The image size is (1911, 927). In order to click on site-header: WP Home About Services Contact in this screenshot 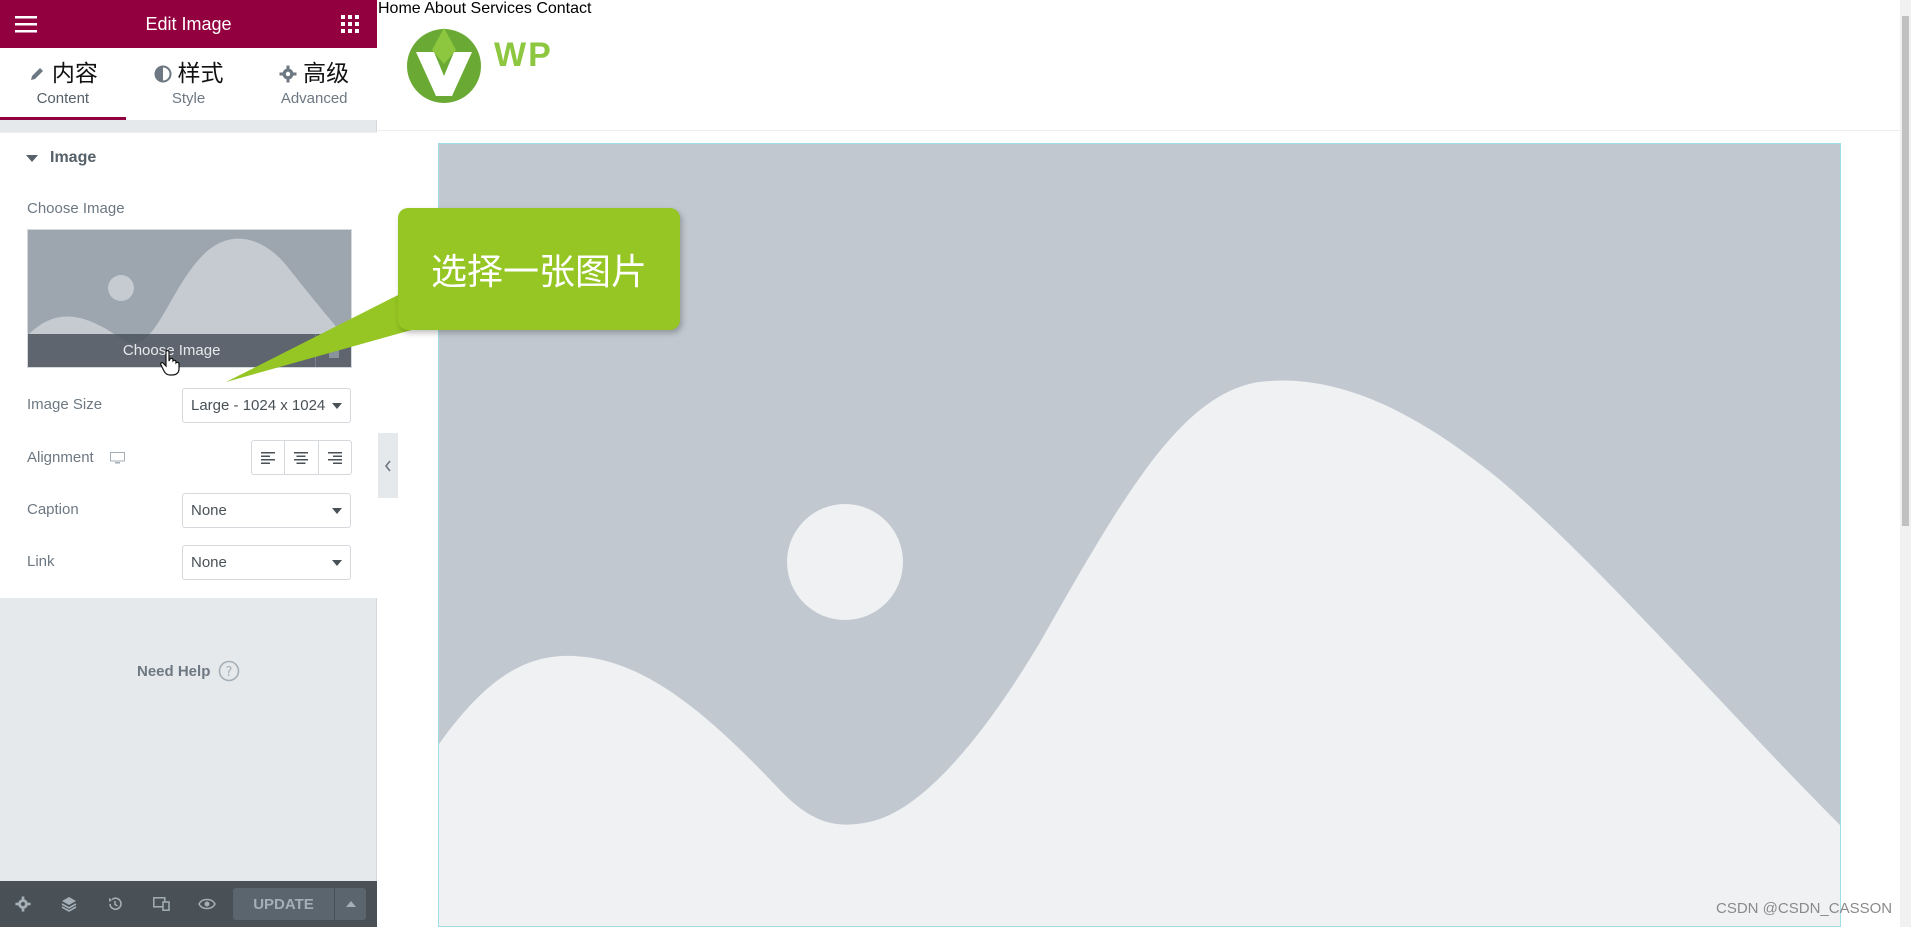, I will do `click(1139, 65)`.